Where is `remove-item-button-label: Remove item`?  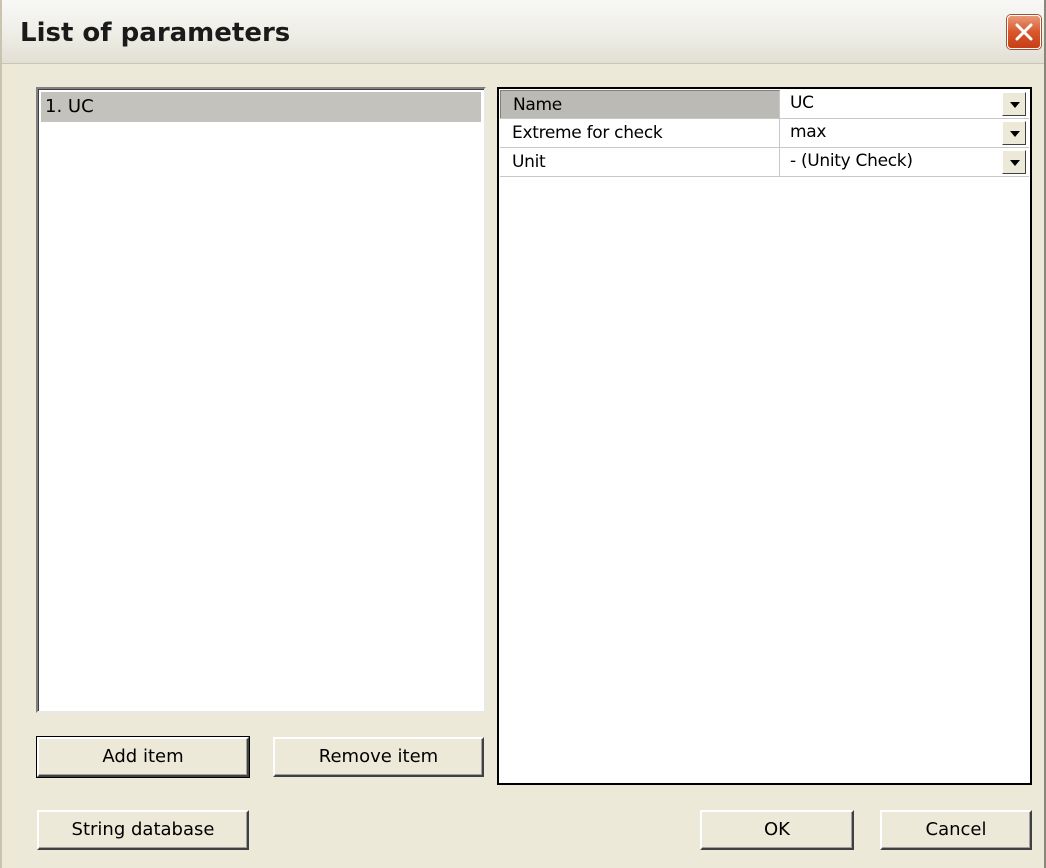
remove-item-button-label: Remove item is located at coordinates (378, 756).